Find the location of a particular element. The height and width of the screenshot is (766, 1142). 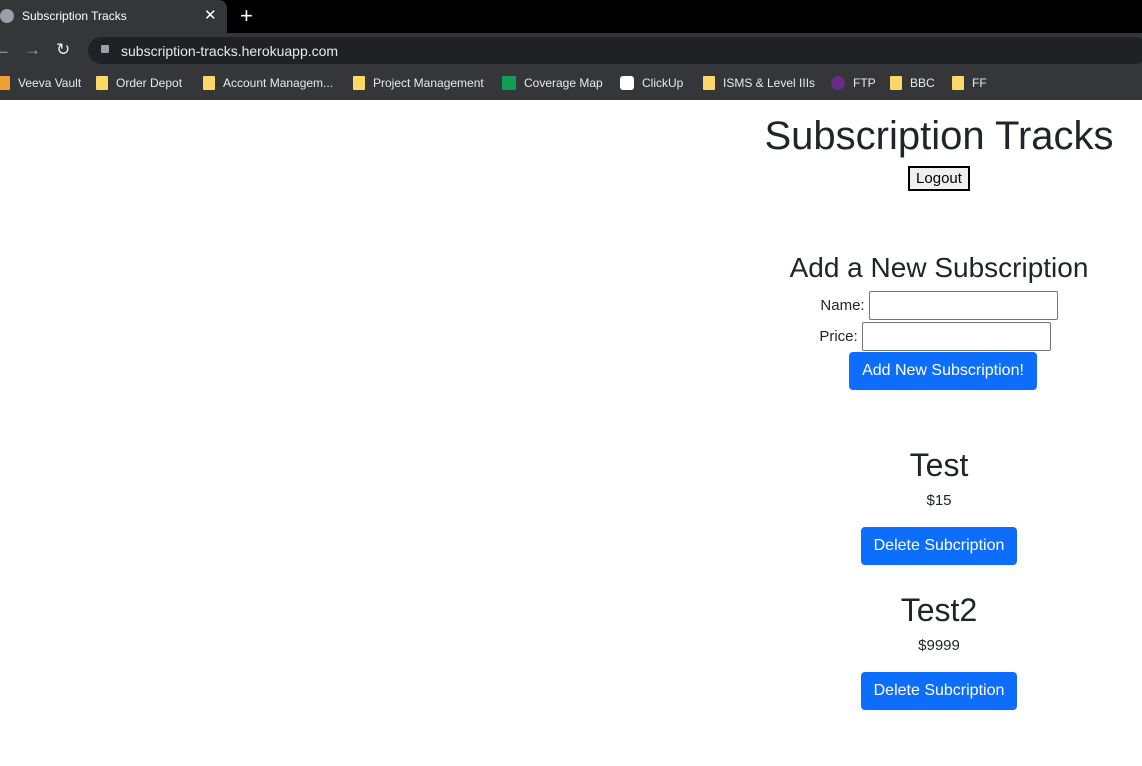

bookmark-label: FF is located at coordinates (979, 83).